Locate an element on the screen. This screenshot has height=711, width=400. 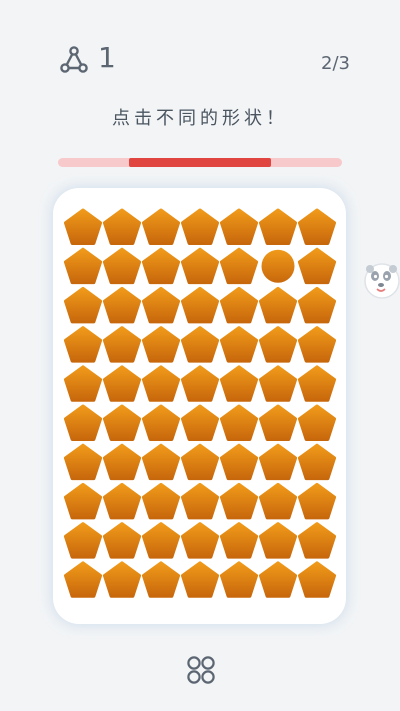
timer-bar-fill is located at coordinates (200, 162).